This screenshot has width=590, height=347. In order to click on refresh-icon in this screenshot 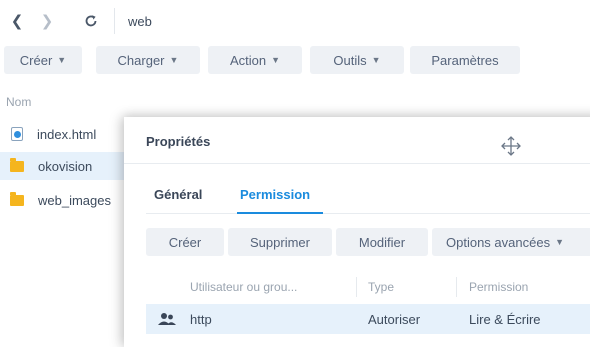, I will do `click(91, 21)`.